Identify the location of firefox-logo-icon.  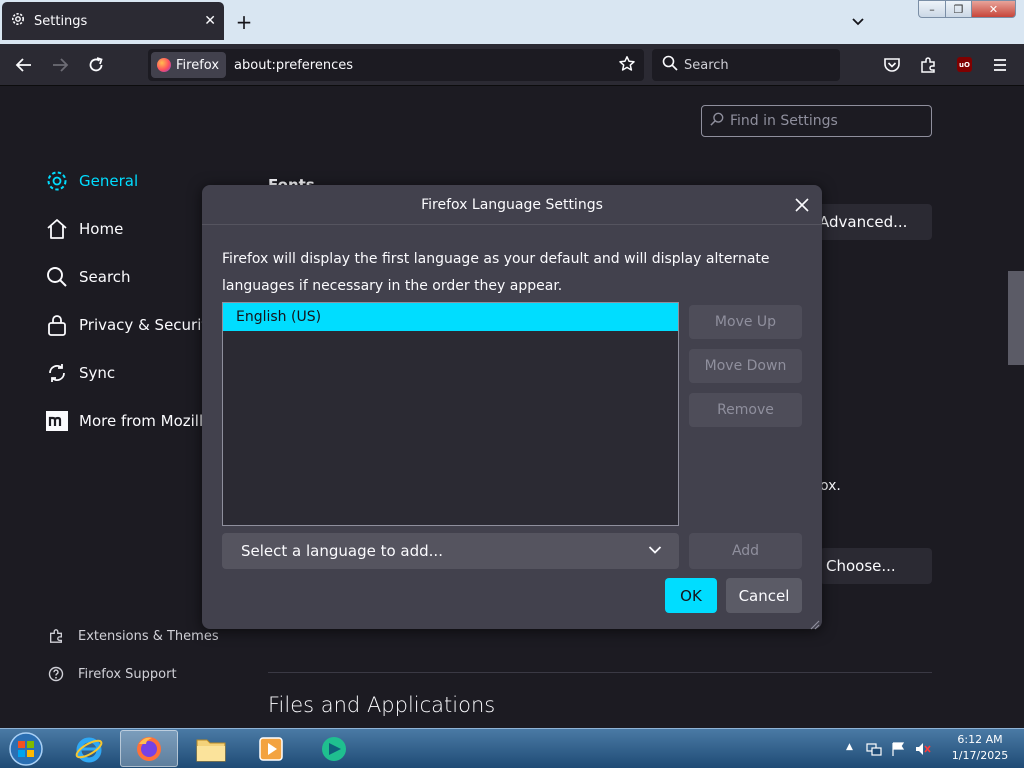
(164, 65).